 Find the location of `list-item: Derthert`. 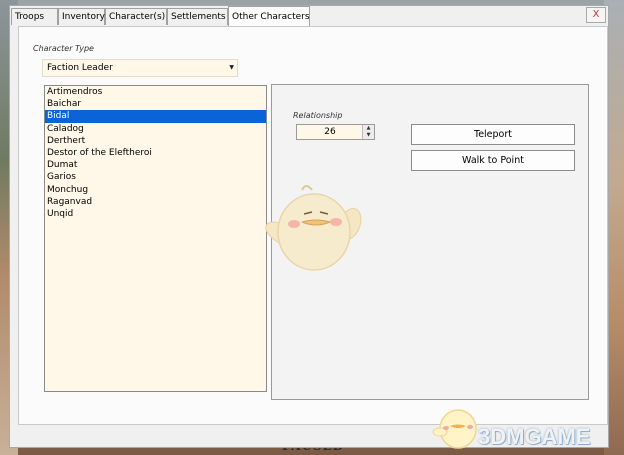

list-item: Derthert is located at coordinates (155, 141).